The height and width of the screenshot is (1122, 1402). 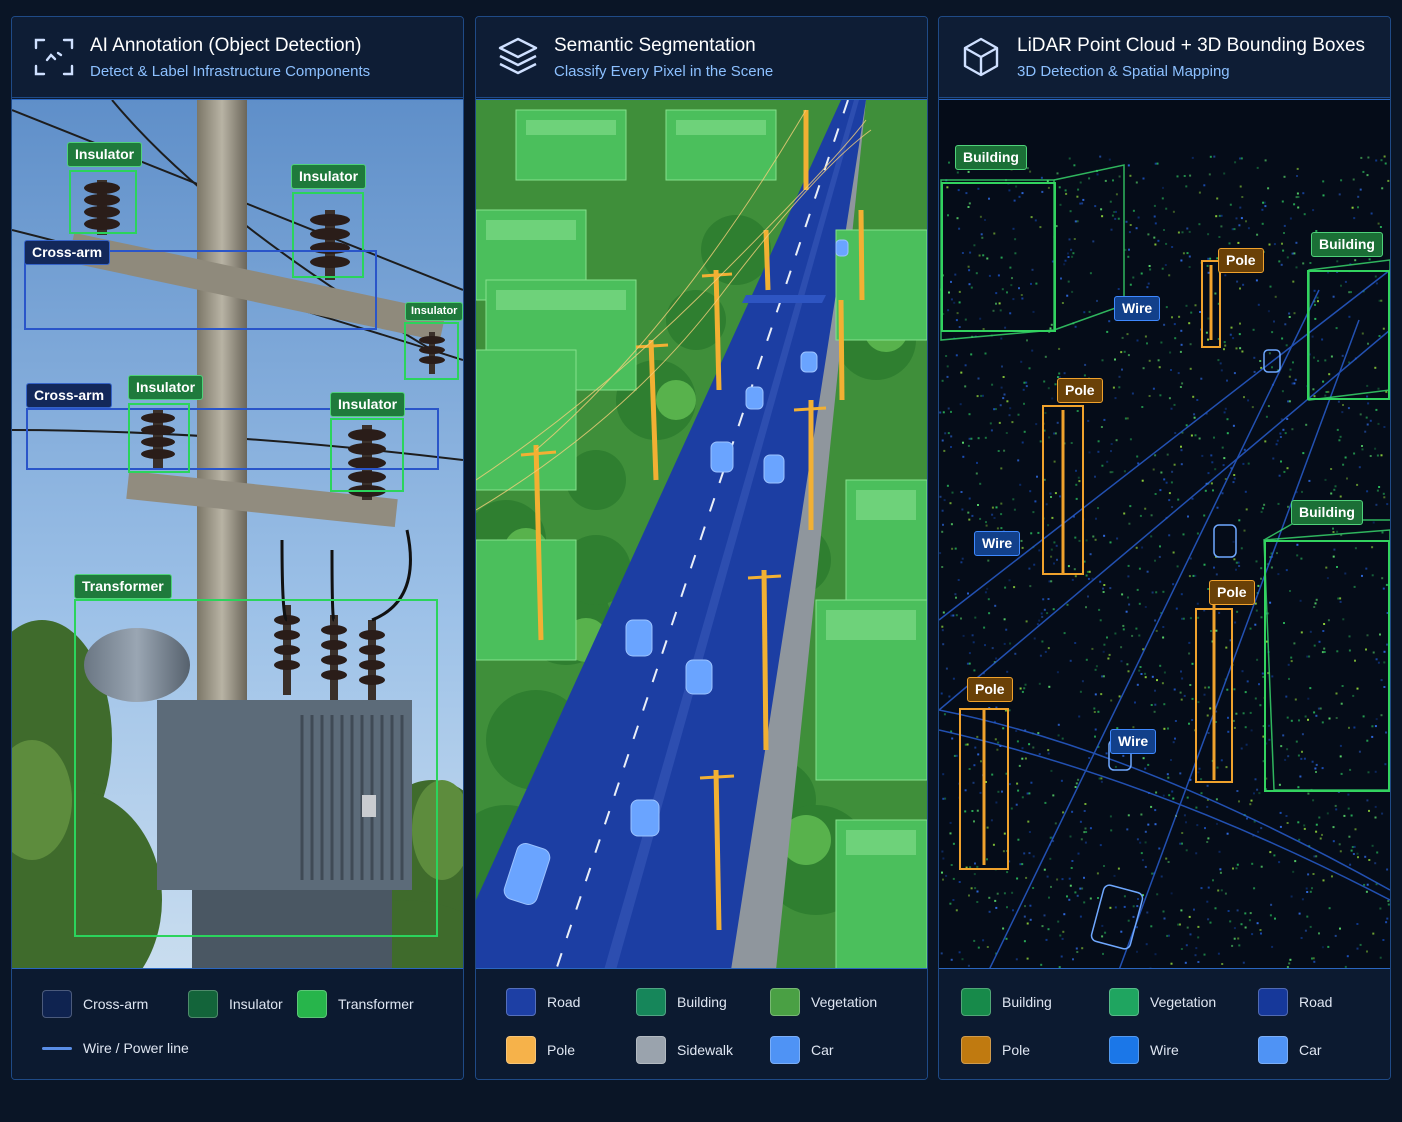 I want to click on legend-label: Insulator, so click(x=256, y=1004).